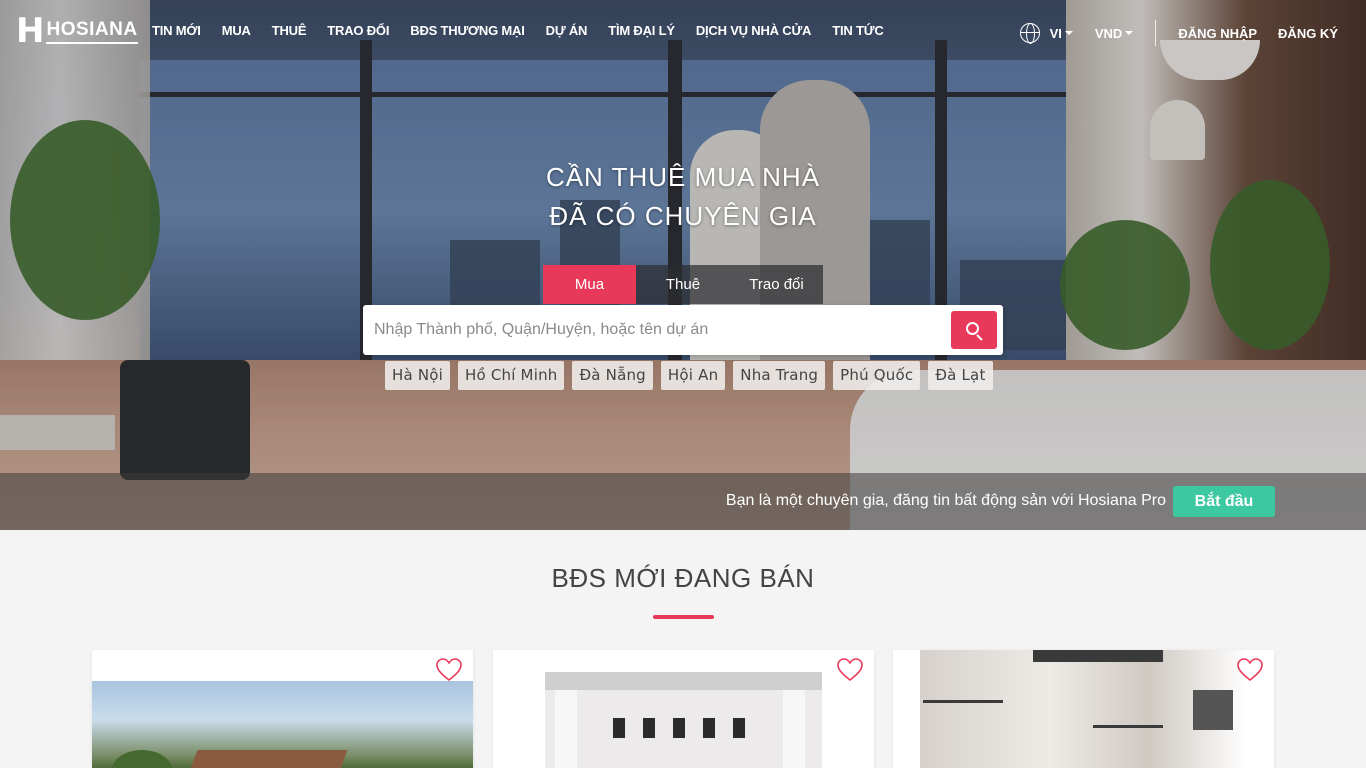 The height and width of the screenshot is (768, 1366). Describe the element at coordinates (1217, 33) in the screenshot. I see `login-link: ĐĂNG NHẬP` at that location.